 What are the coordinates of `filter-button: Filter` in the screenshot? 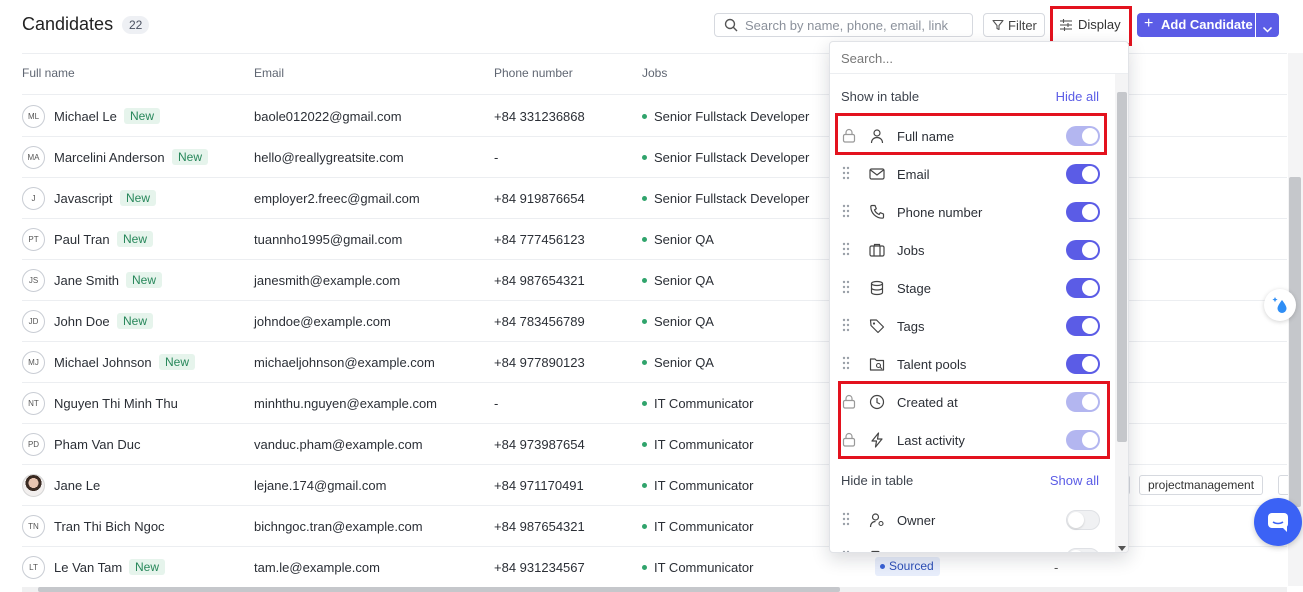 It's located at (1014, 25).